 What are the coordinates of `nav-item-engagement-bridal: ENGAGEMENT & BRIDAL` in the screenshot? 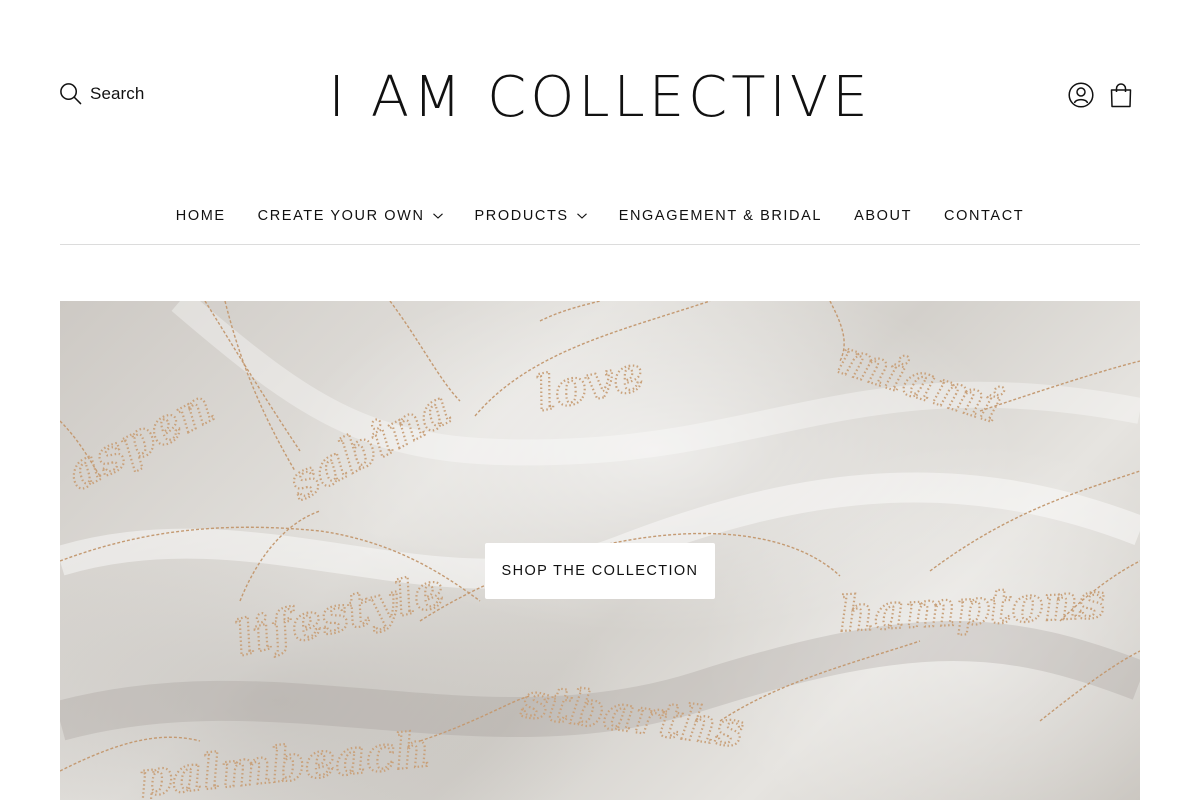 It's located at (720, 216).